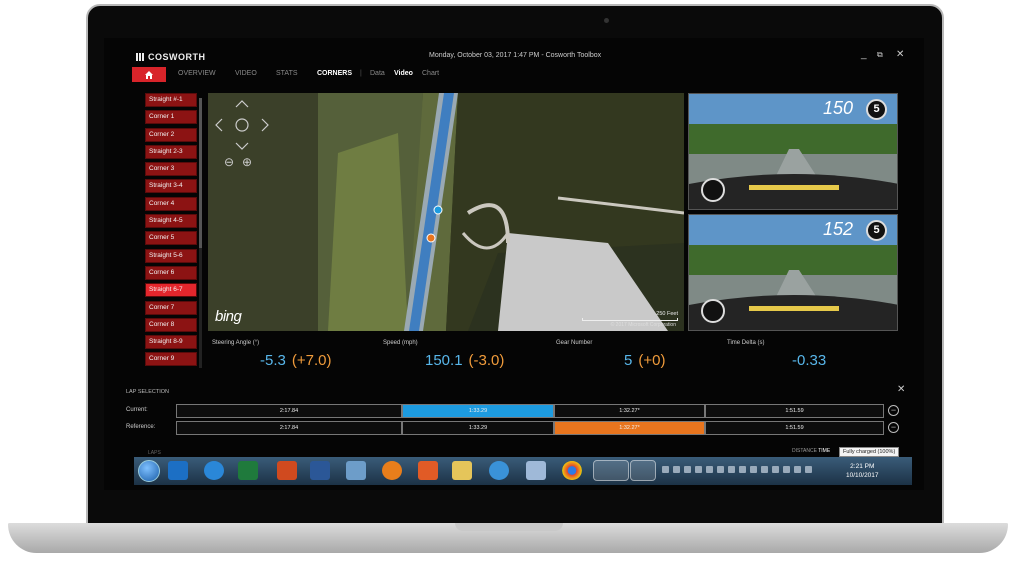 This screenshot has height=565, width=1016. I want to click on powerpoint-icon, so click(287, 470).